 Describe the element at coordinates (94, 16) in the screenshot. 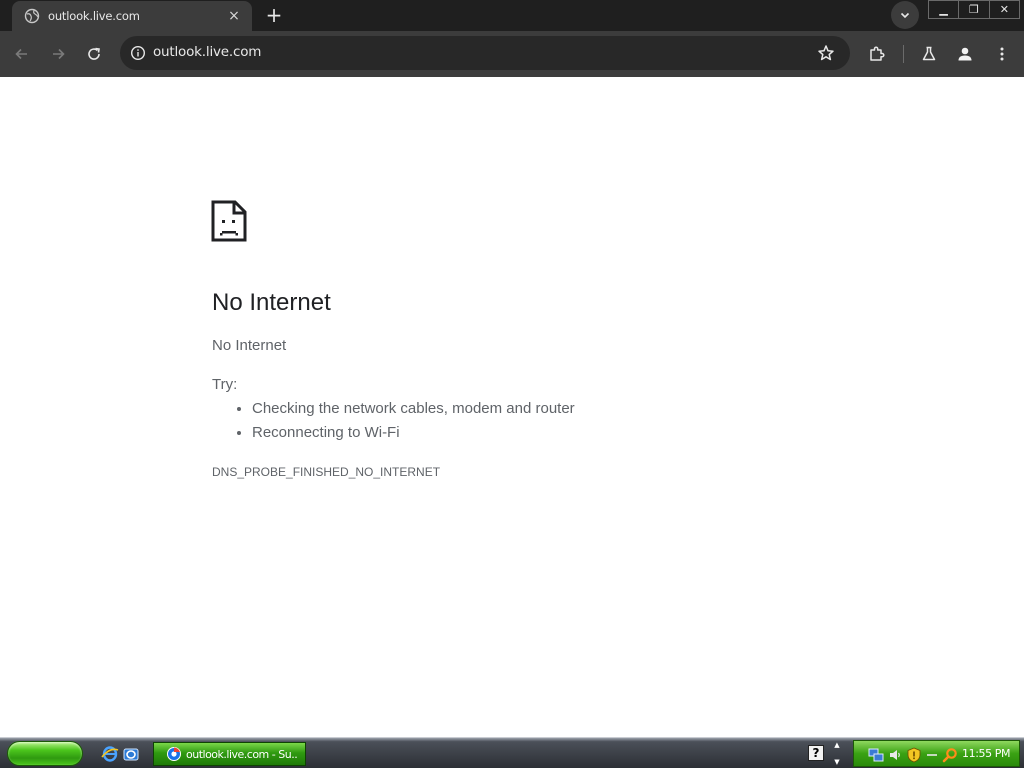

I see `tab-title: outlook.live.com` at that location.